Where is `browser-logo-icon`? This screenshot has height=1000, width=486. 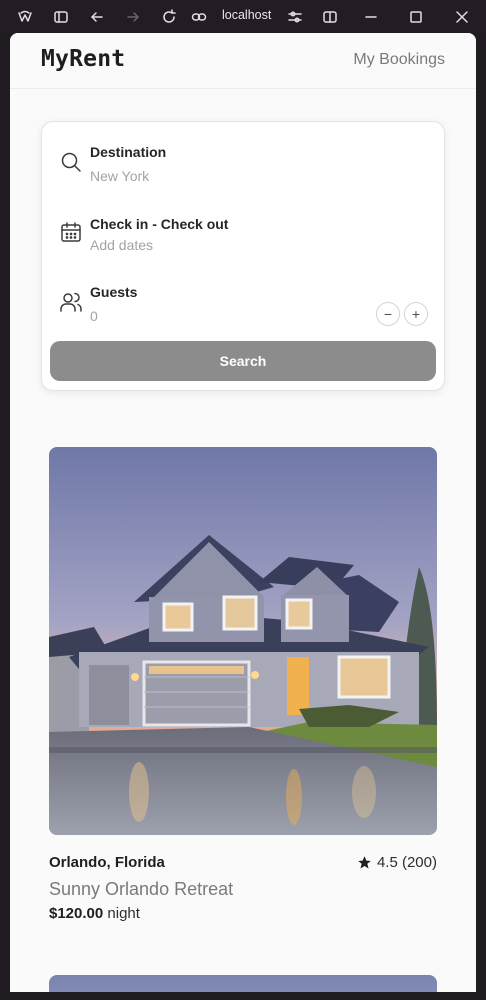
browser-logo-icon is located at coordinates (25, 17).